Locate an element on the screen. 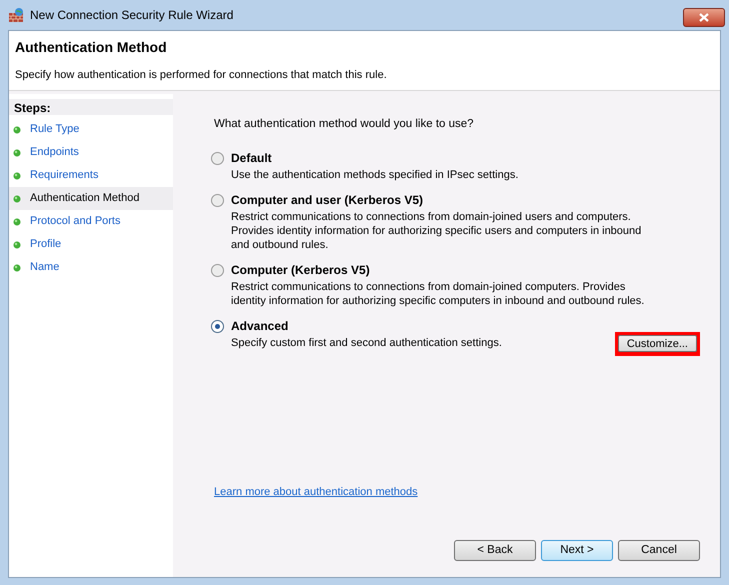 The width and height of the screenshot is (729, 585). step-item: Rule Type is located at coordinates (91, 129).